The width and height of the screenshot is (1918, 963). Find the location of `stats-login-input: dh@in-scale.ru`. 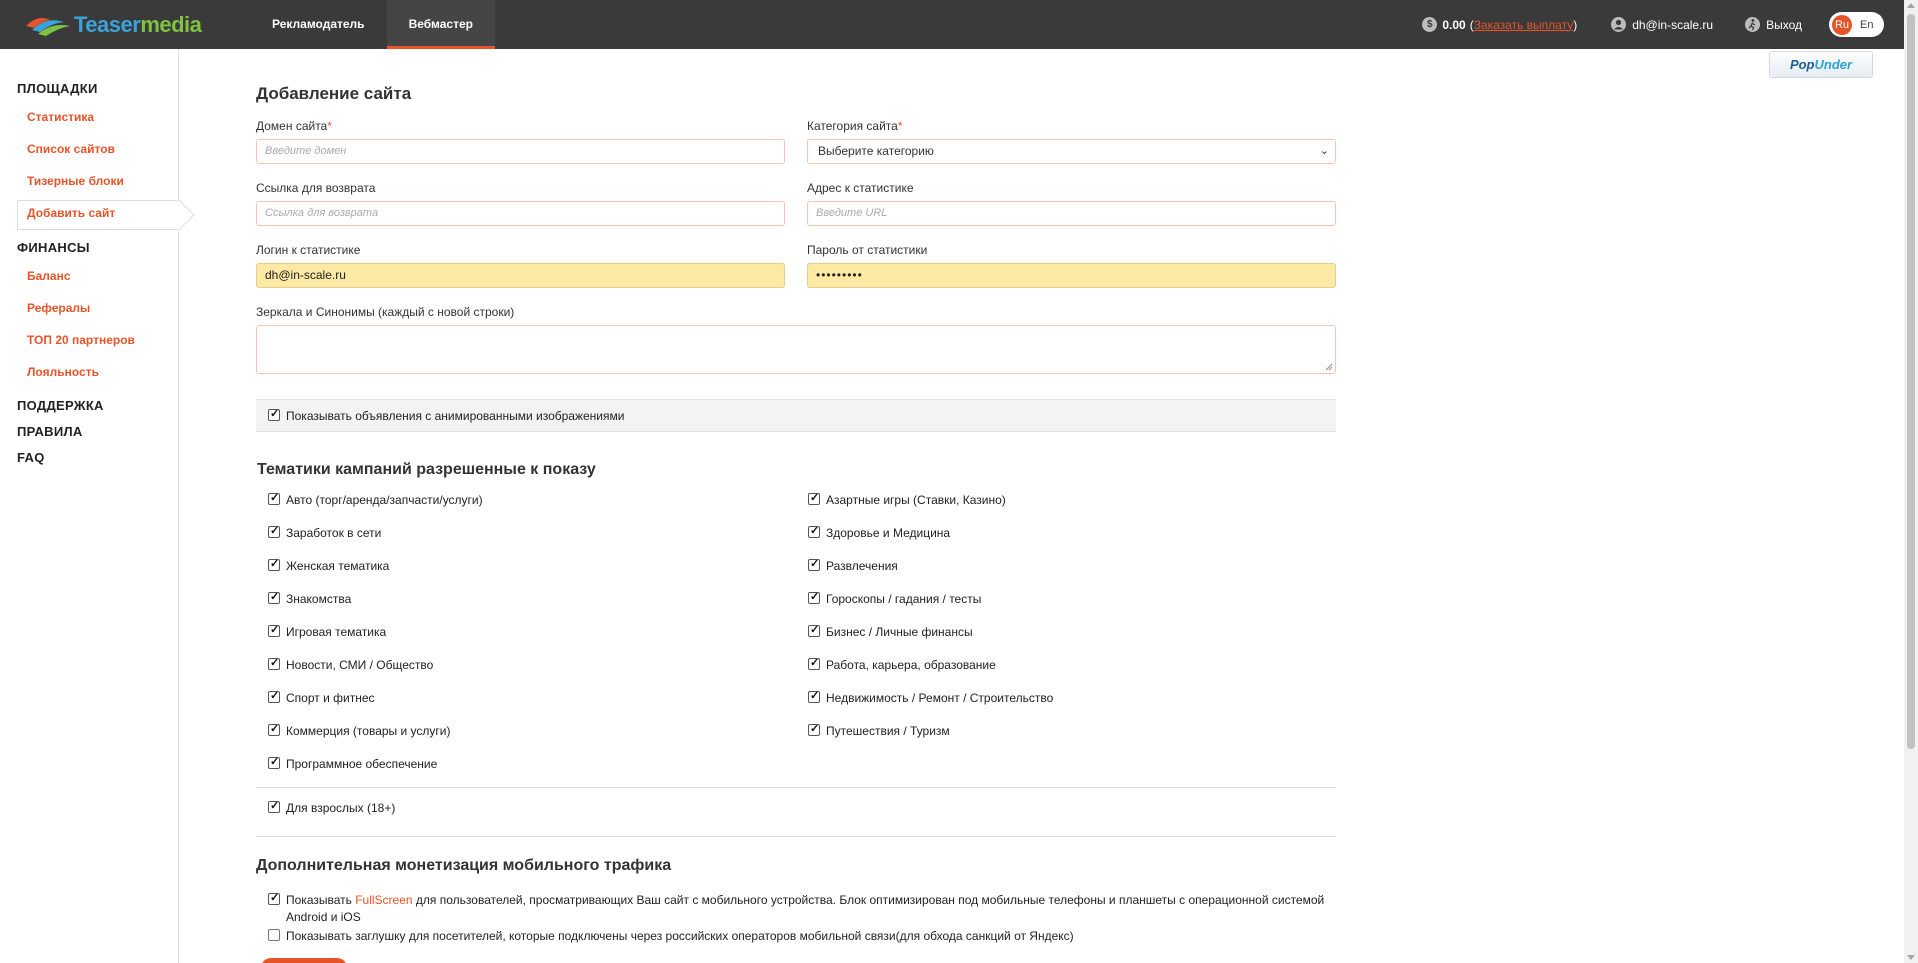

stats-login-input: dh@in-scale.ru is located at coordinates (520, 275).